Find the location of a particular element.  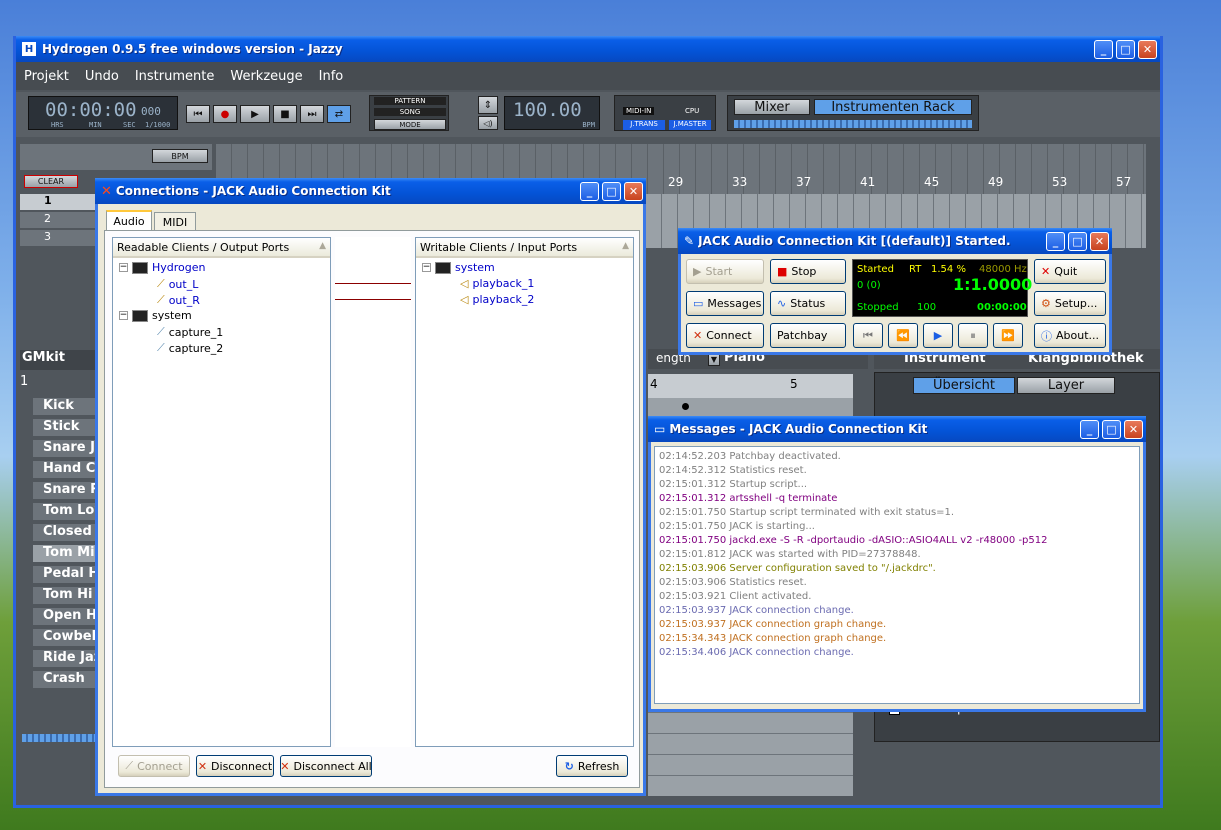

transport-backward-button: ⏪ is located at coordinates (903, 335).